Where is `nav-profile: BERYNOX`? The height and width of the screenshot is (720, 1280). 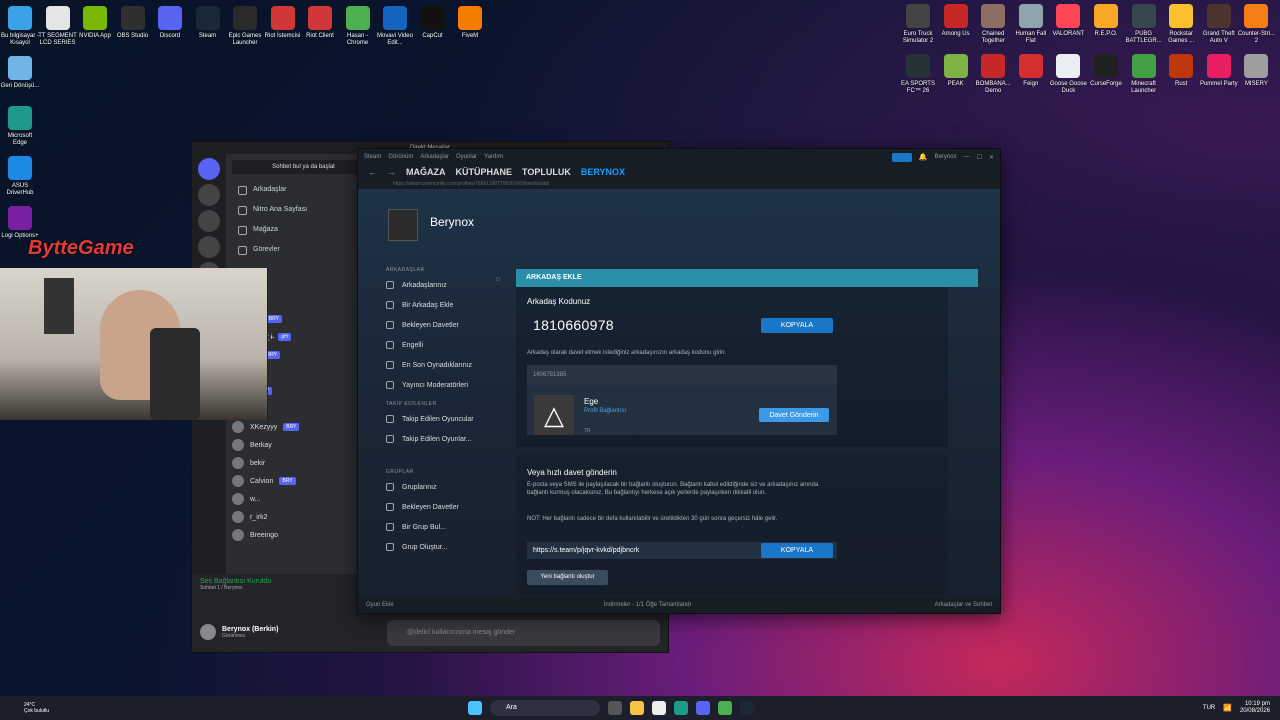
nav-profile: BERYNOX is located at coordinates (603, 172).